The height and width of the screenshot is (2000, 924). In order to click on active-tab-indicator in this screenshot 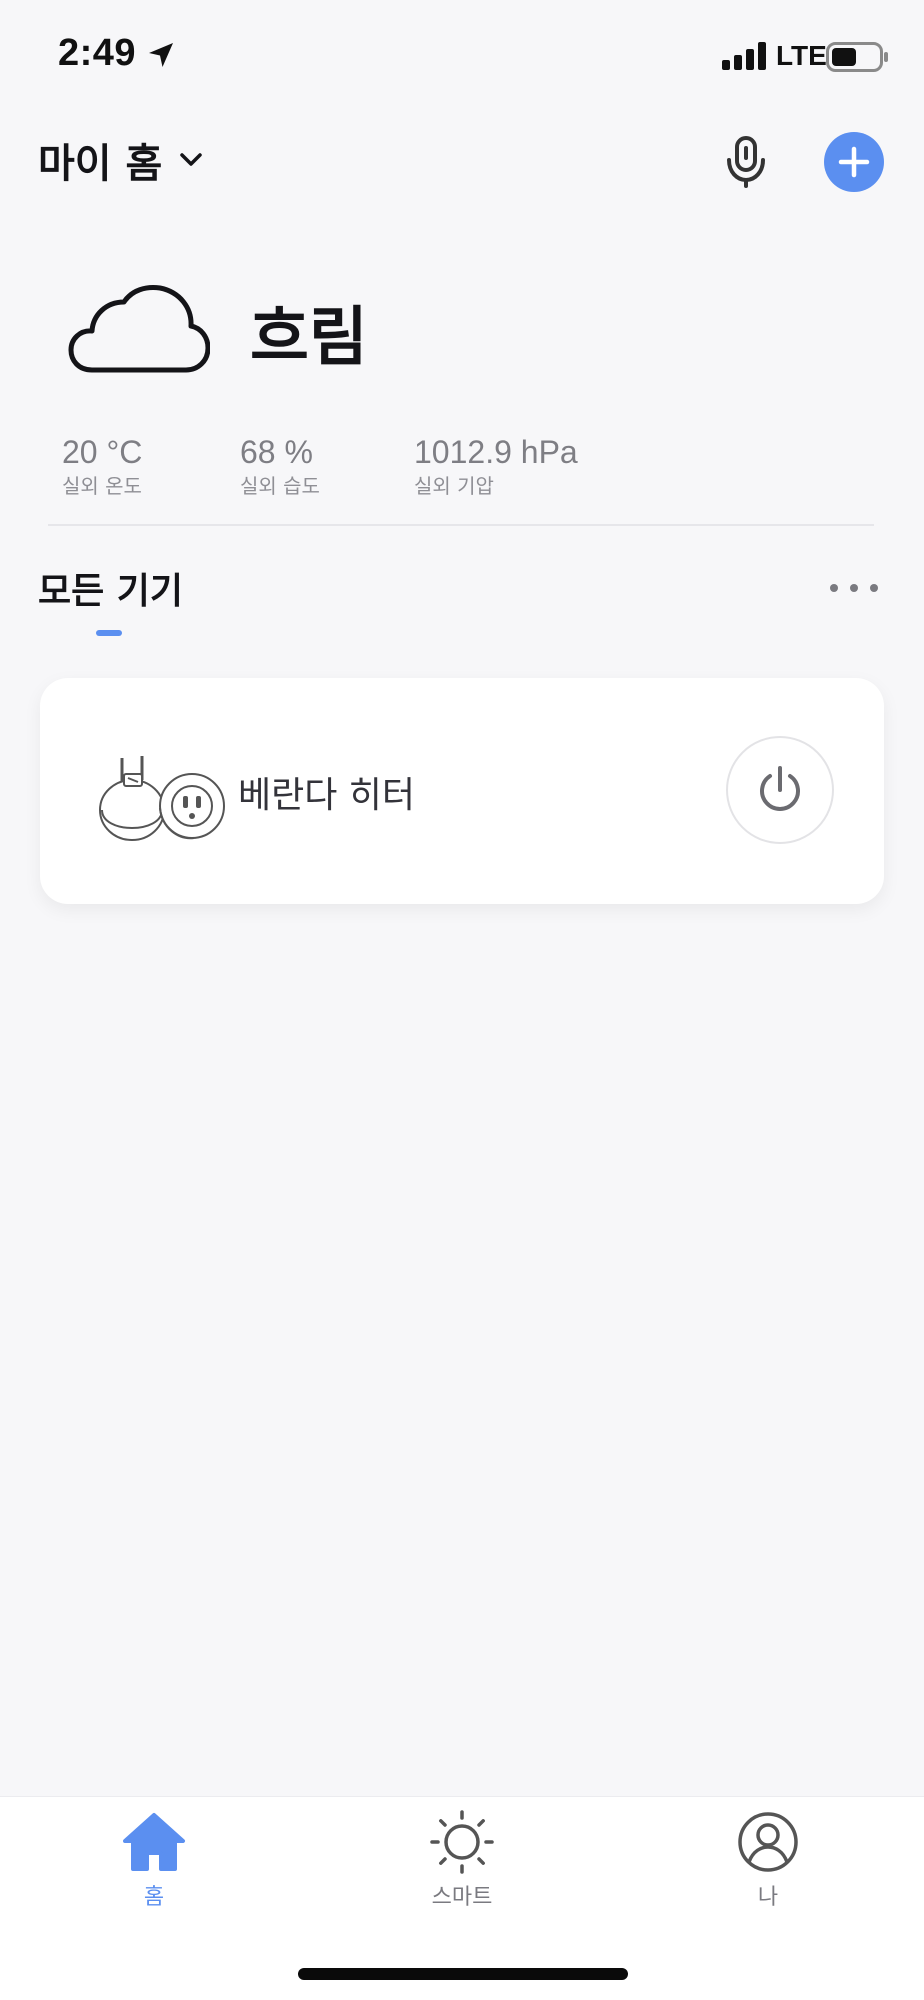, I will do `click(109, 633)`.